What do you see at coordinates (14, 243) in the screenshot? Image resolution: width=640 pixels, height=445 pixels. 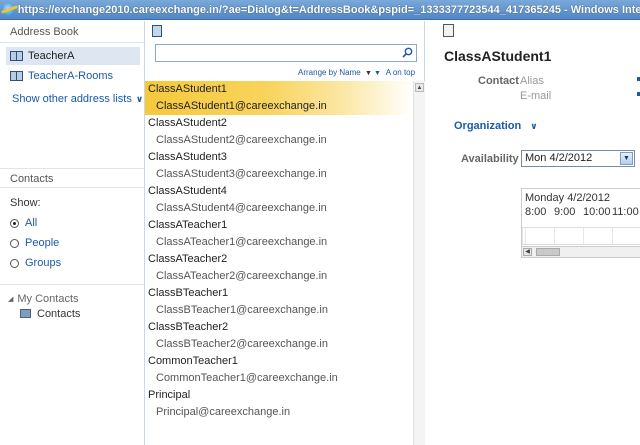 I see `radio-people` at bounding box center [14, 243].